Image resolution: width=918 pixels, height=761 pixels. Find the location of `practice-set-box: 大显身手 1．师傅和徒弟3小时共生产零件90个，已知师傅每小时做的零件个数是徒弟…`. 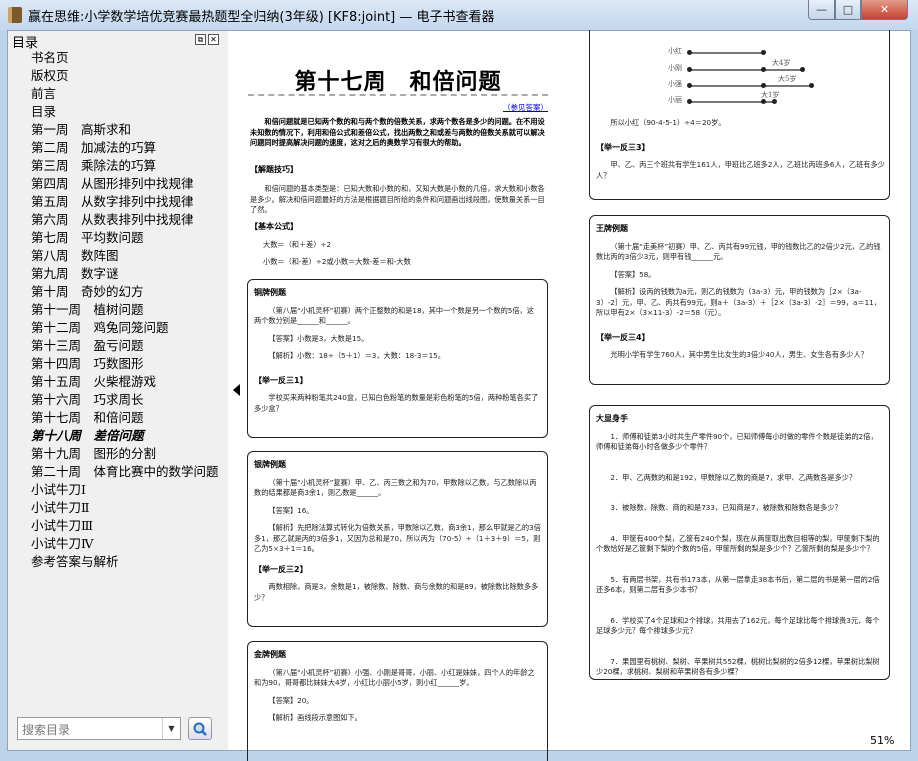

practice-set-box: 大显身手 1．师傅和徒弟3小时共生产零件90个，已知师傅每小时做的零件个数是徒弟… is located at coordinates (739, 542).